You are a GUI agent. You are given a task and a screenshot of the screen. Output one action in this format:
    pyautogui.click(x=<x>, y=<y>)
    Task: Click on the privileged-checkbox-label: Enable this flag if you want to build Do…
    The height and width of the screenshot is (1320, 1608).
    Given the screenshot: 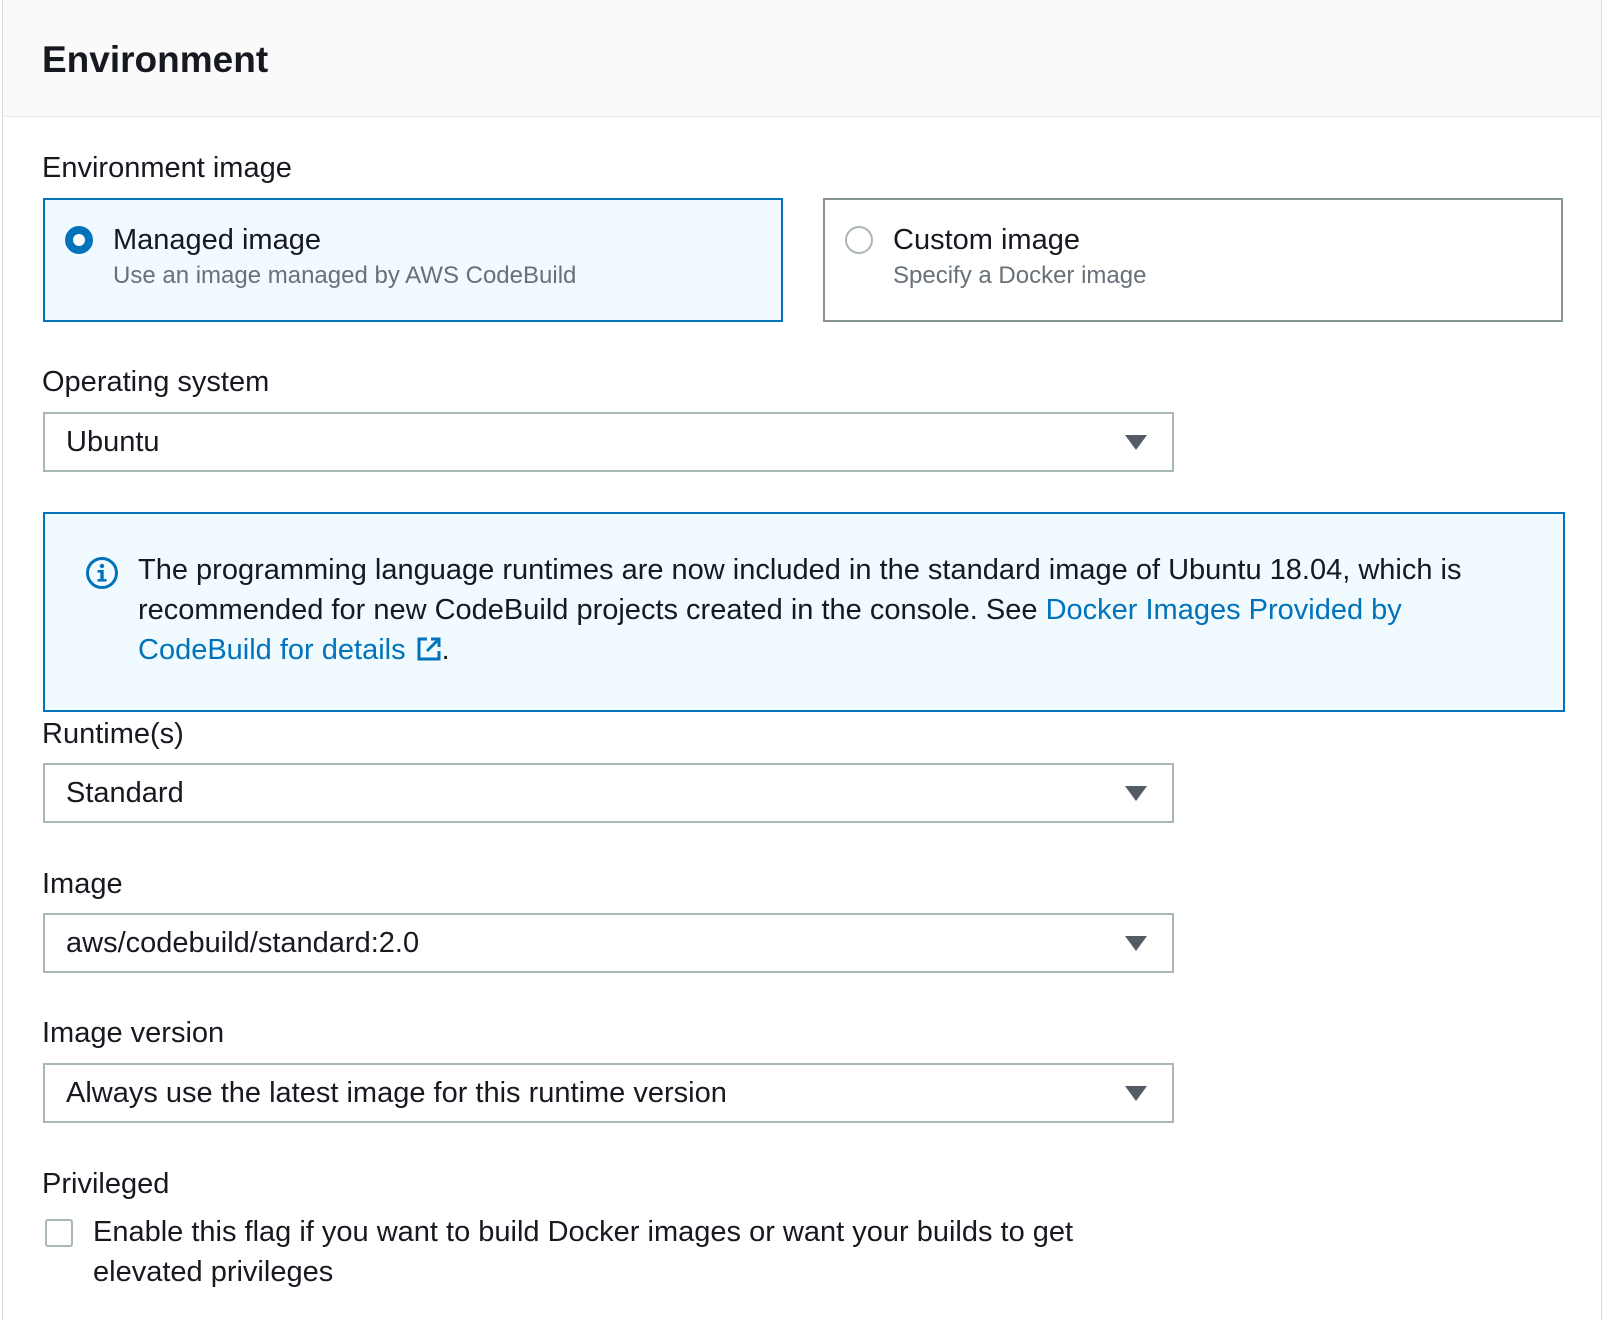 What is the action you would take?
    pyautogui.click(x=613, y=1252)
    